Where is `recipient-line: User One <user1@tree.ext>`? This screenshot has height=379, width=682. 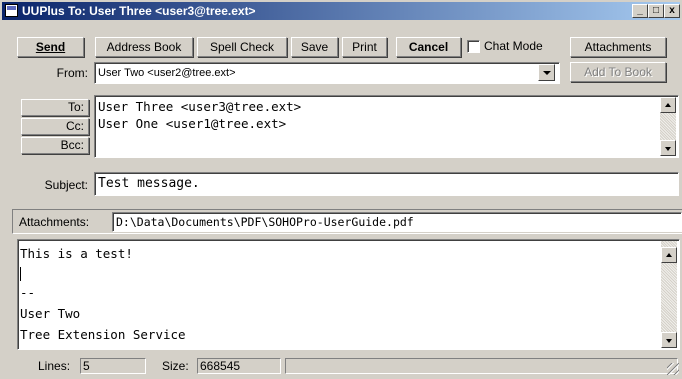
recipient-line: User One <user1@tree.ext> is located at coordinates (192, 123).